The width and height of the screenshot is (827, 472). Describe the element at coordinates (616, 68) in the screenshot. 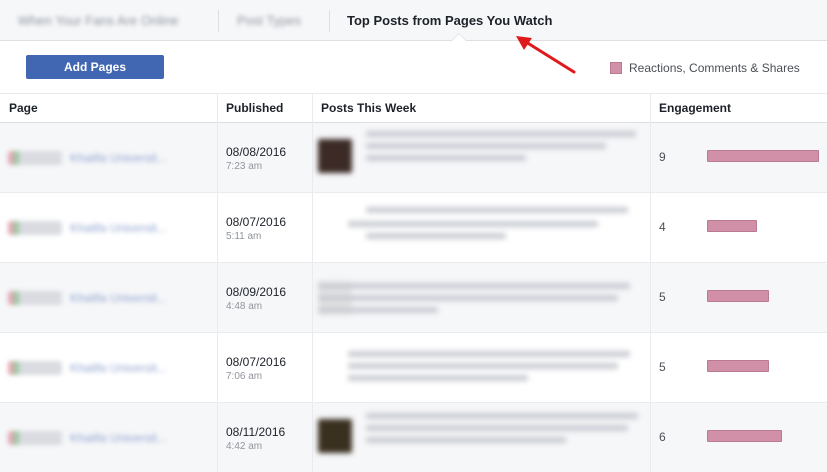

I see `legend-swatch` at that location.